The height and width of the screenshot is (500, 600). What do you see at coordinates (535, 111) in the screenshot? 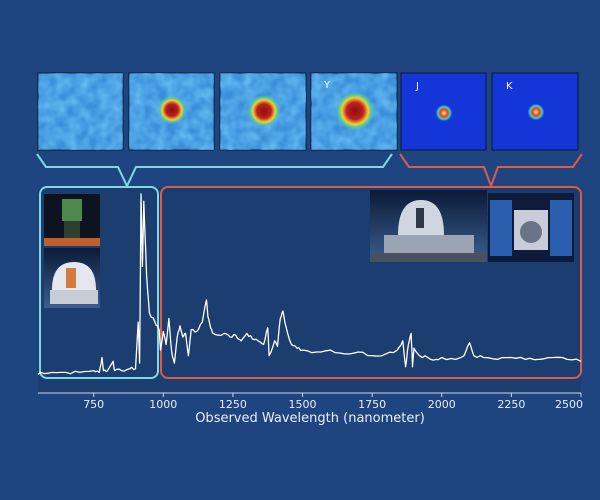
I see `image-panel-6: K` at bounding box center [535, 111].